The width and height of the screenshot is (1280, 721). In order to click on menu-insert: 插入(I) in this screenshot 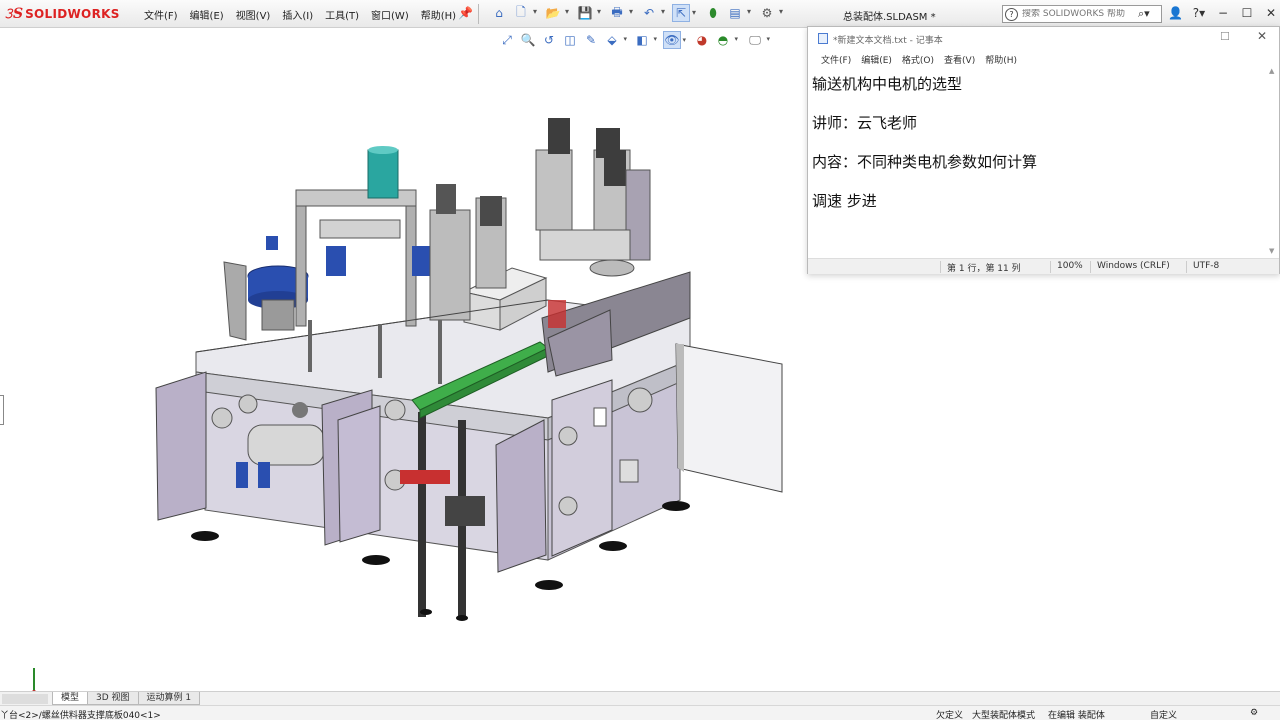, I will do `click(297, 14)`.